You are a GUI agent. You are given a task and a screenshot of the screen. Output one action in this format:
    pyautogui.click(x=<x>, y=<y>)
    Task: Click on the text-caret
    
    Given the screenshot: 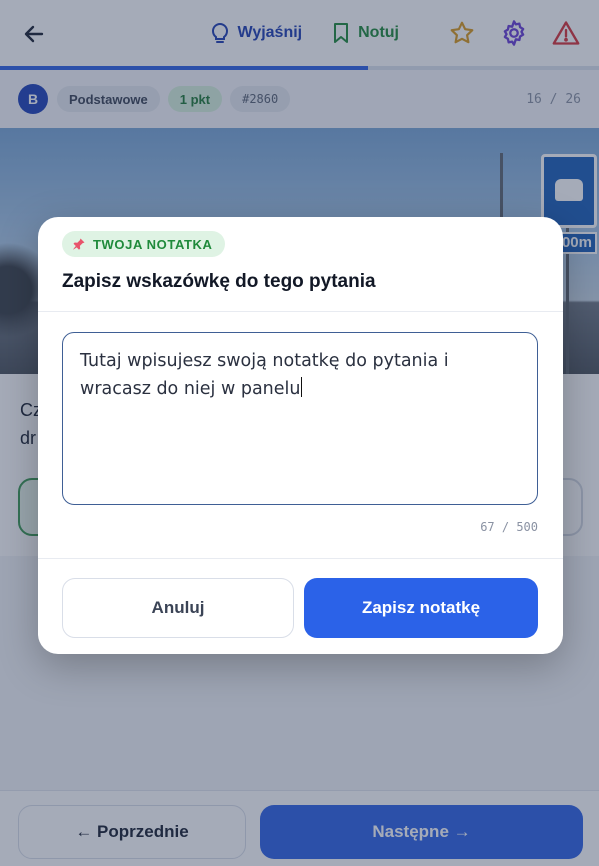 What is the action you would take?
    pyautogui.click(x=301, y=387)
    